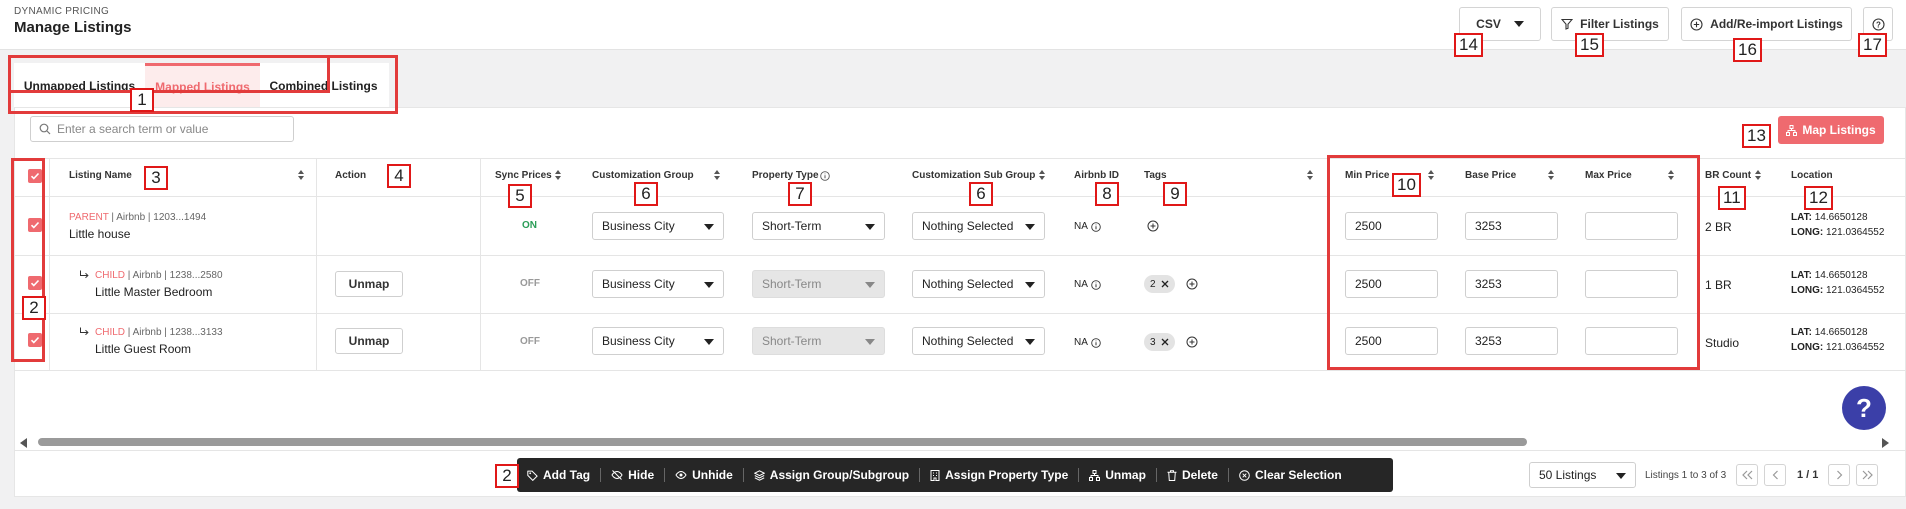  Describe the element at coordinates (704, 475) in the screenshot. I see `unhide-button: Unhide` at that location.